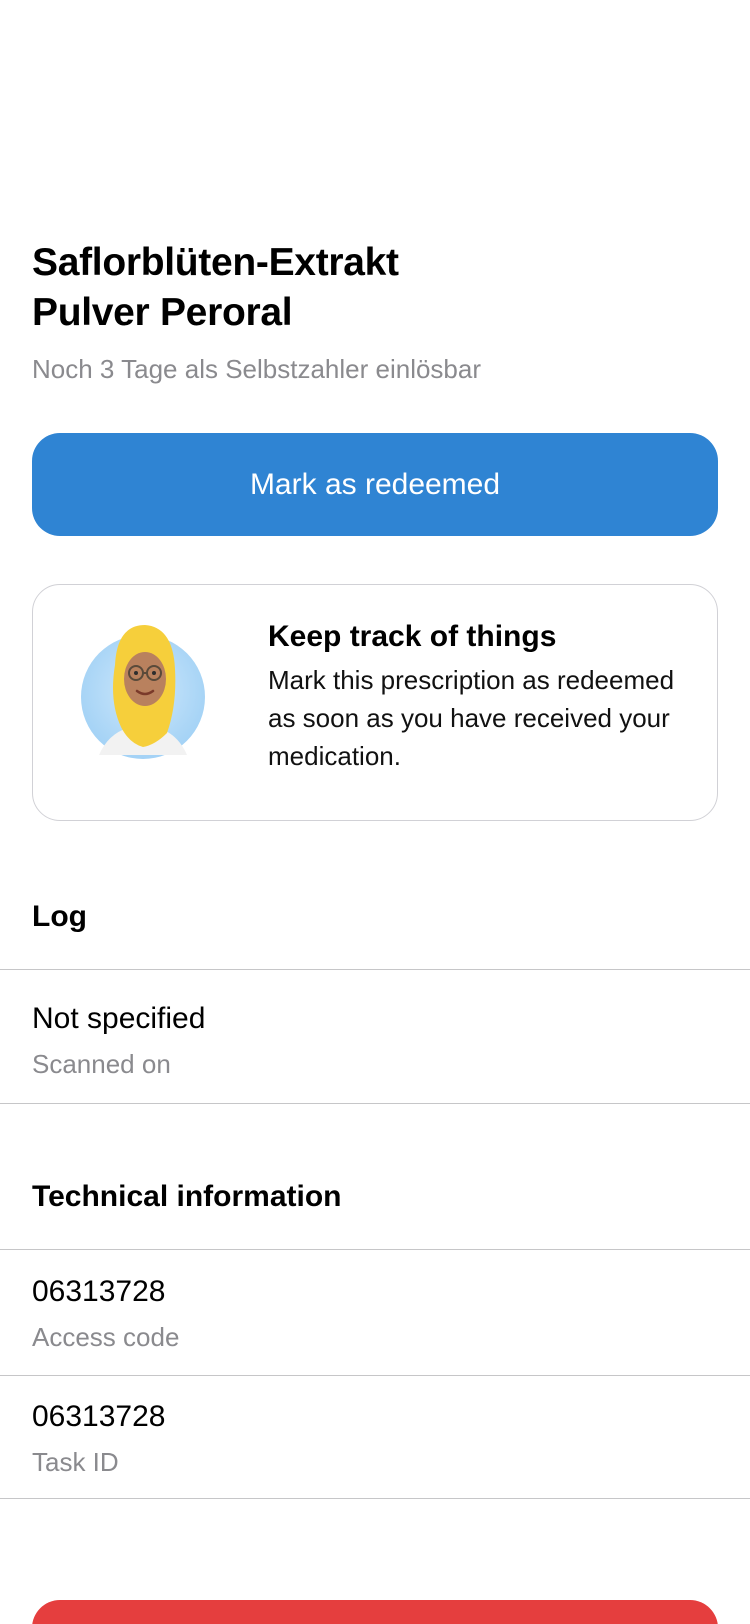 Image resolution: width=750 pixels, height=1624 pixels. I want to click on log-scanned-value: Not specified, so click(119, 1018).